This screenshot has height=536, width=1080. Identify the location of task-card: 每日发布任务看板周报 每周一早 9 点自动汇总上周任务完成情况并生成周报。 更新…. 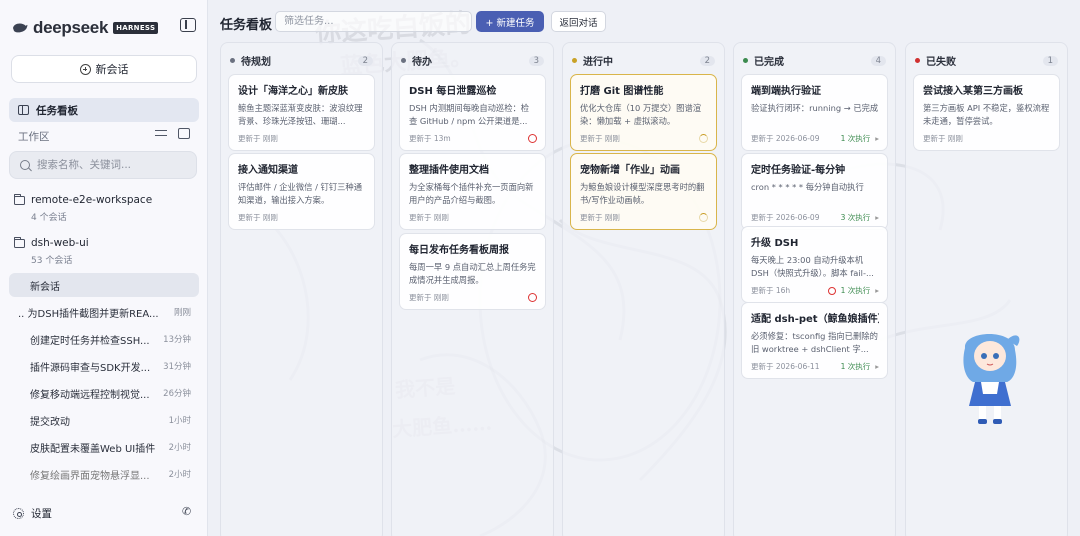
(472, 271).